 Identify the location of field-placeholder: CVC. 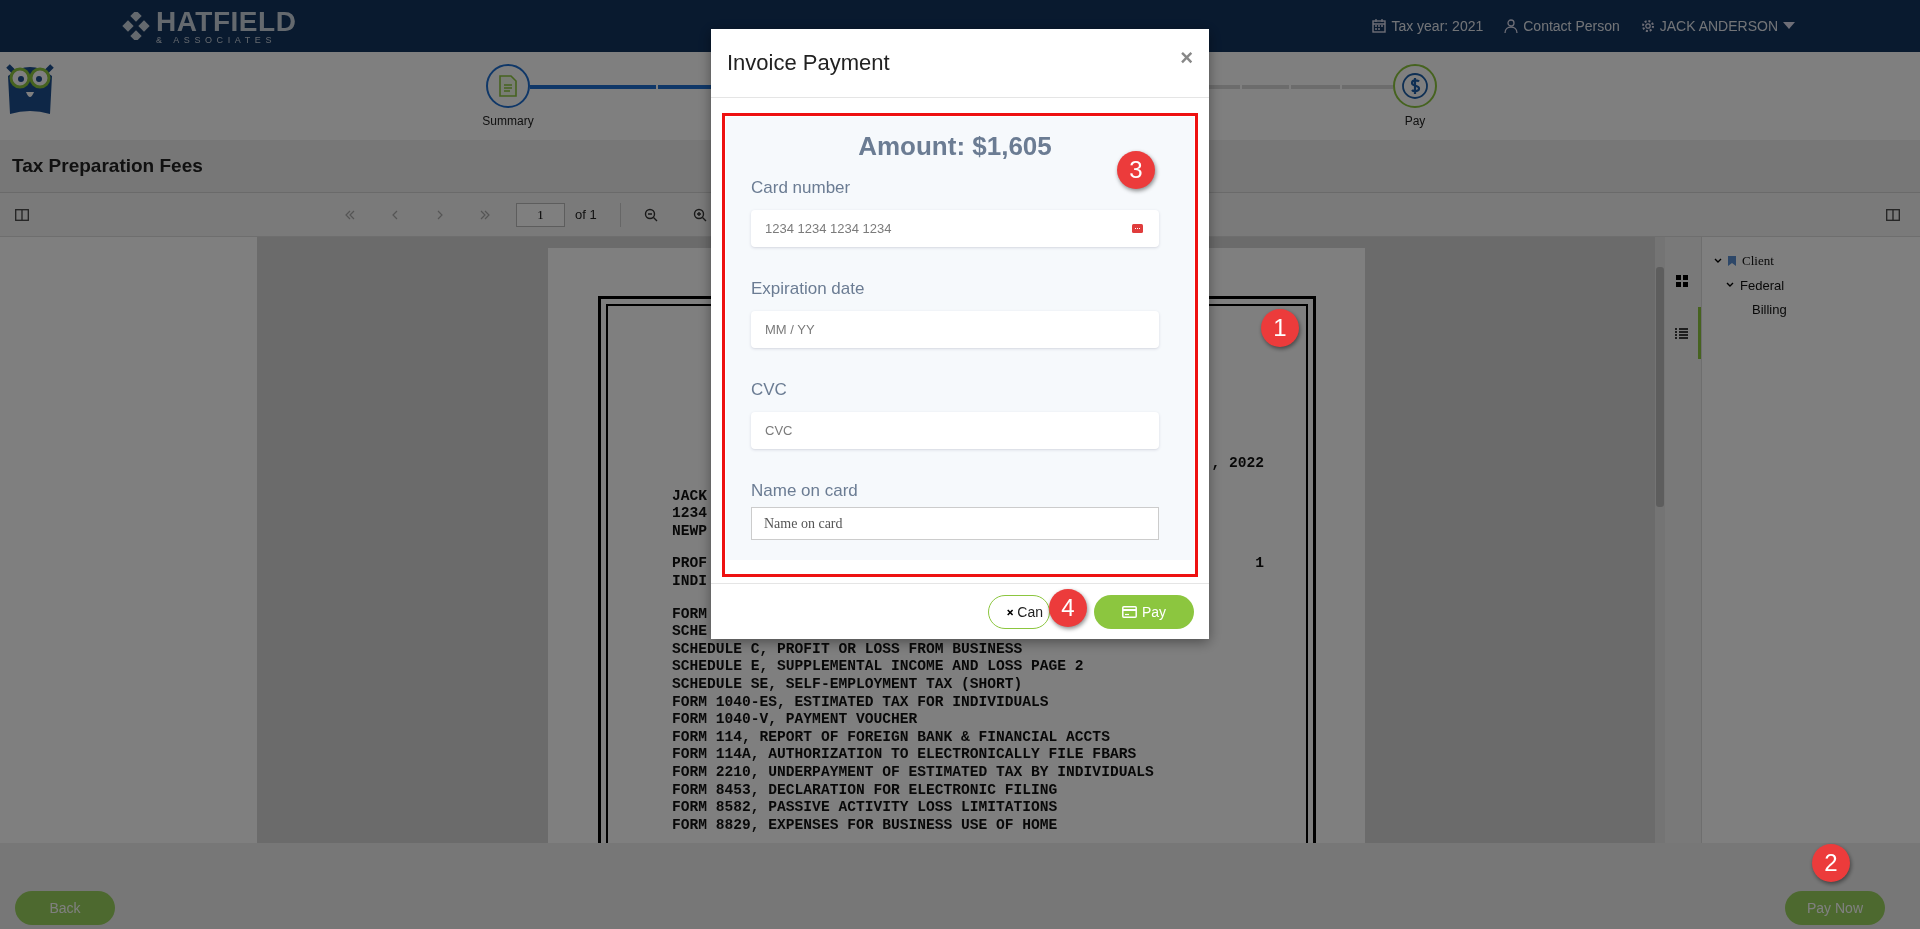
(779, 430).